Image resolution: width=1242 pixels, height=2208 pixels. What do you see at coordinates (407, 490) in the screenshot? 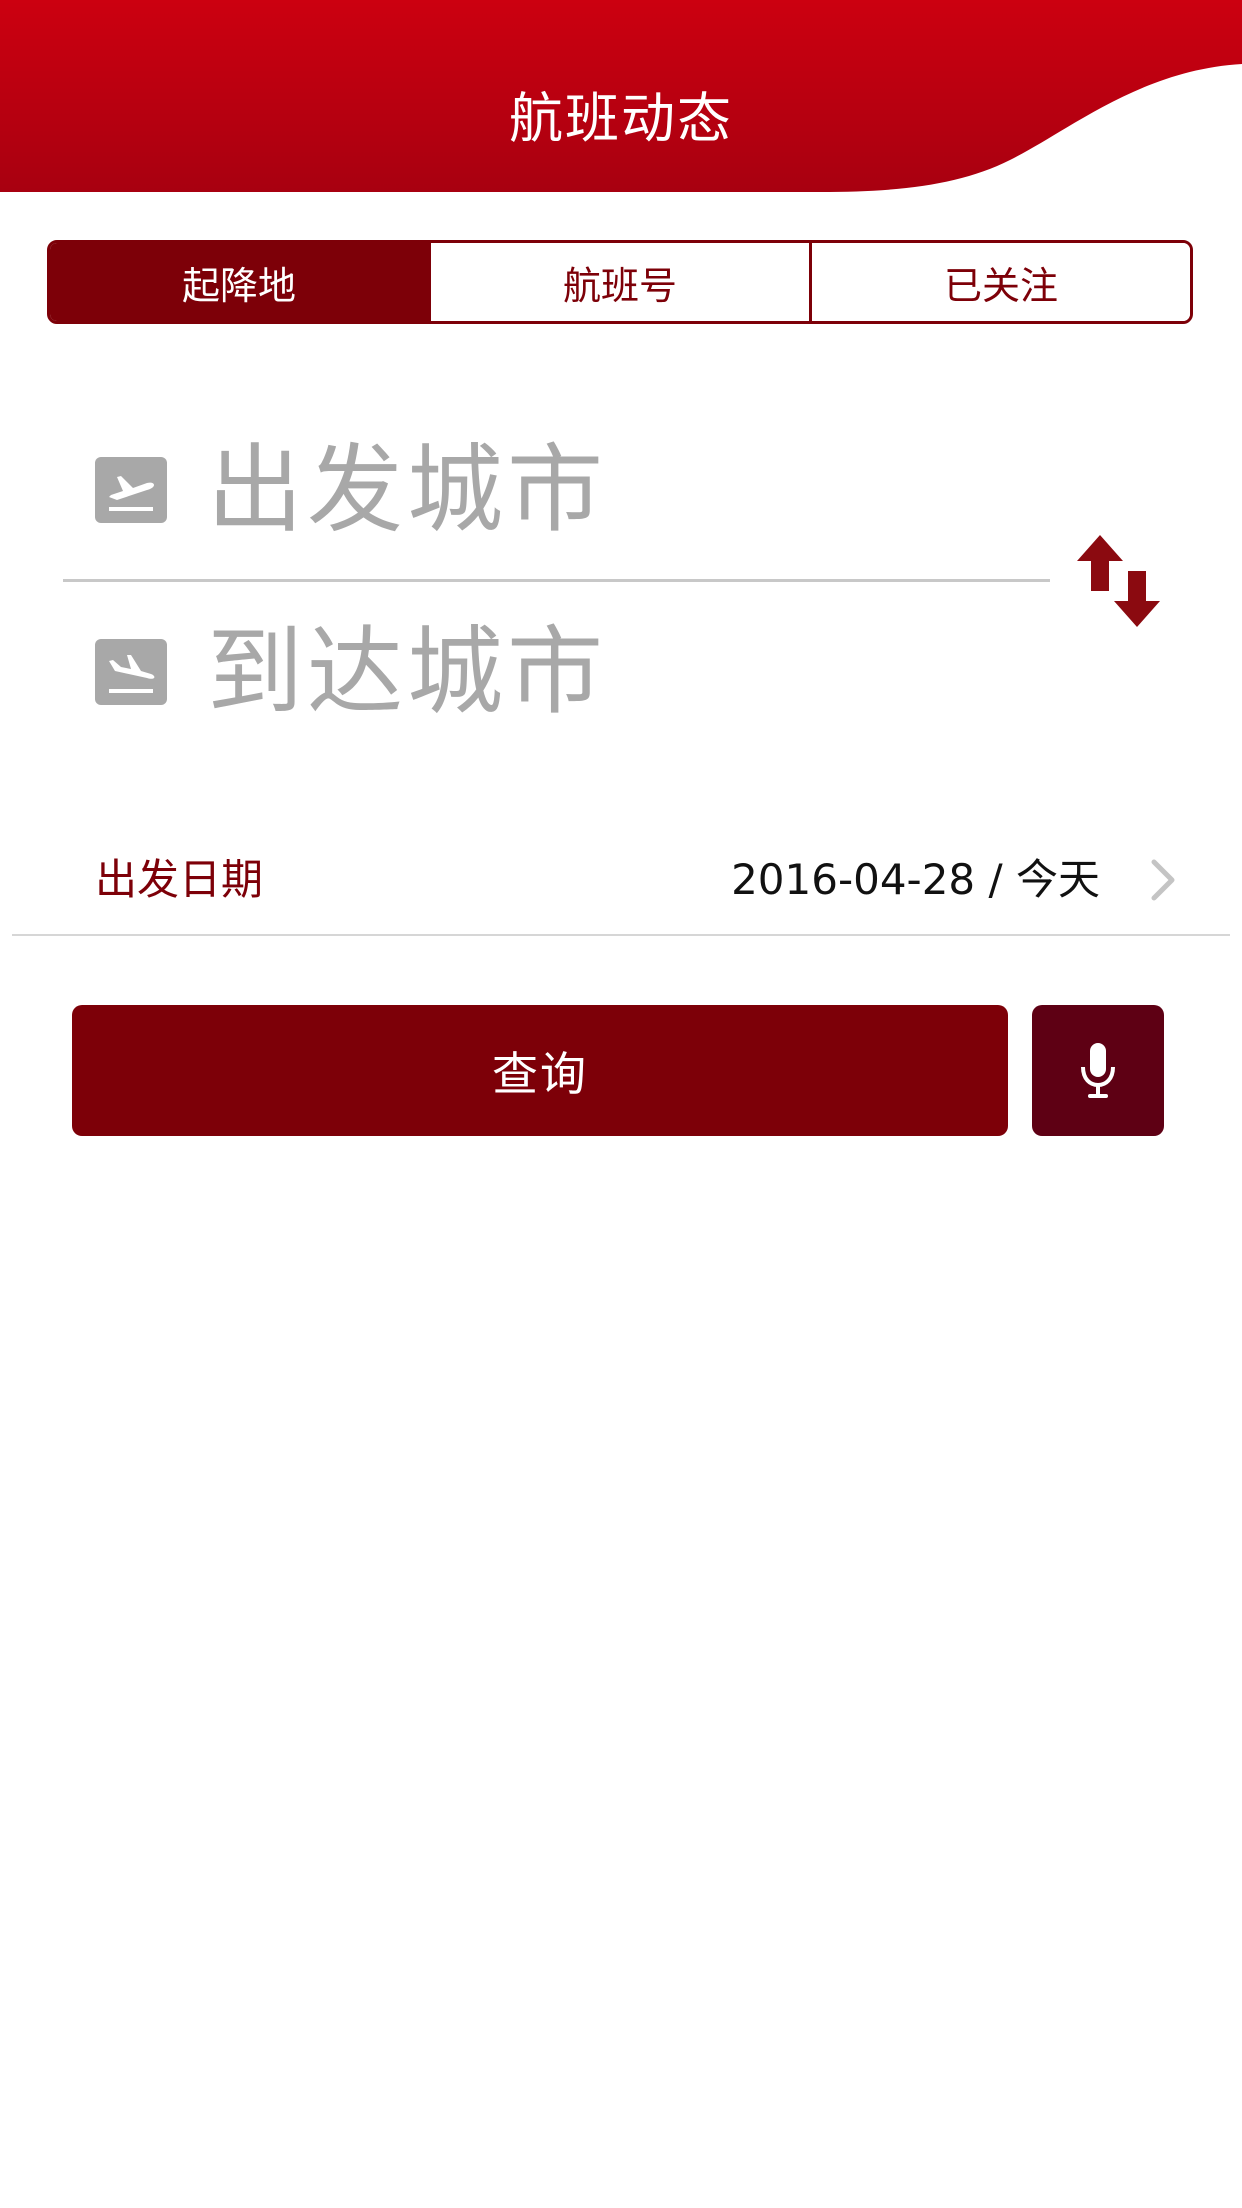
I see `departure-city-placeholder: 出发城市` at bounding box center [407, 490].